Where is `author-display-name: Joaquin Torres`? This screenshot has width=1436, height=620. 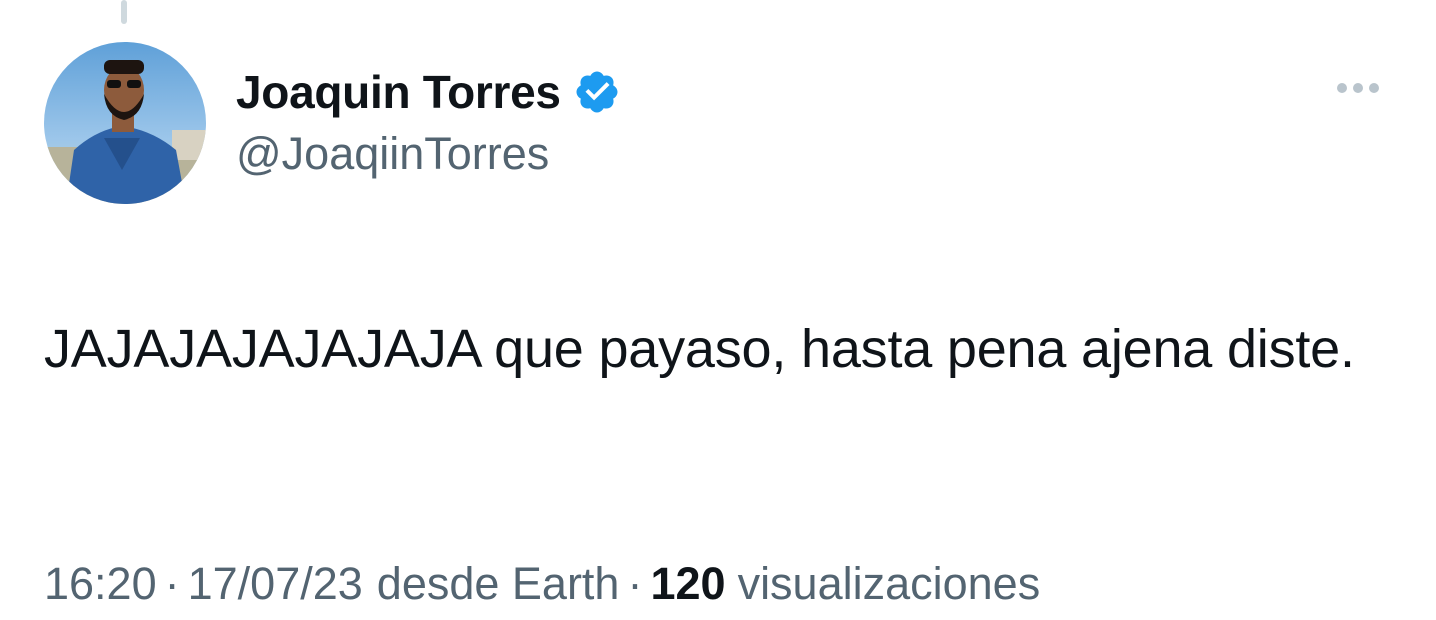 author-display-name: Joaquin Torres is located at coordinates (398, 92).